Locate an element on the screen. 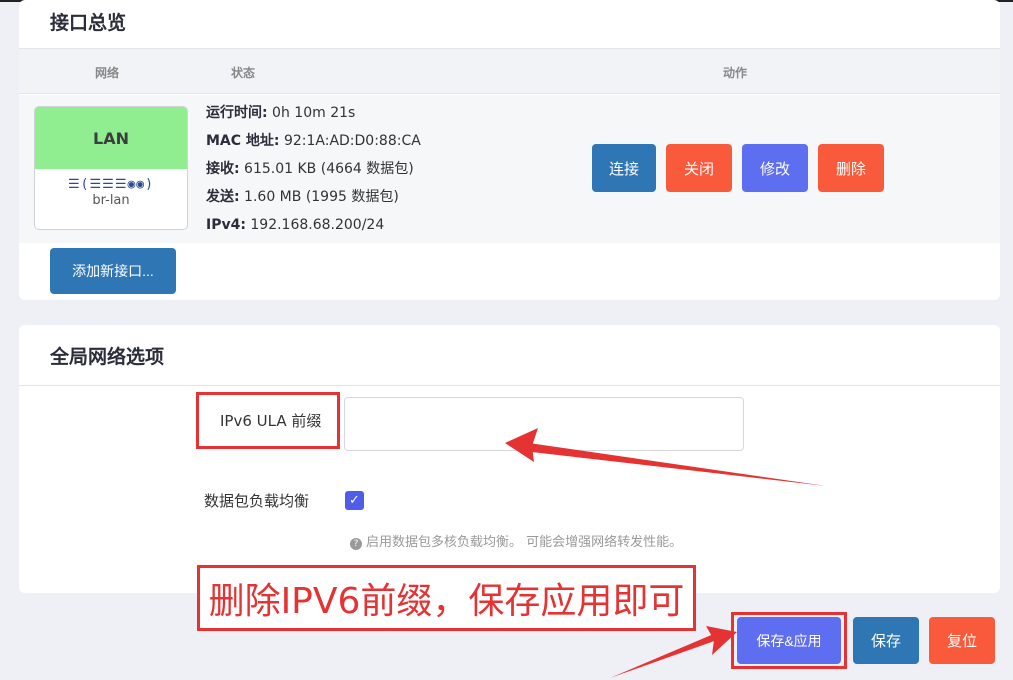 The image size is (1013, 680). annotation-arrows is located at coordinates (665, 553).